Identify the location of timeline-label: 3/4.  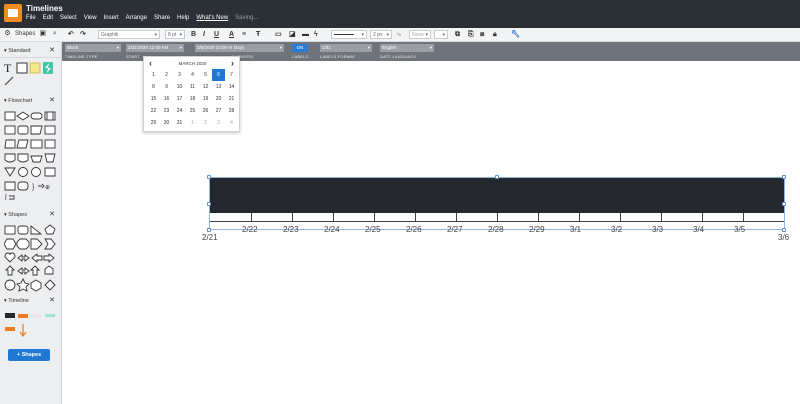
(699, 229).